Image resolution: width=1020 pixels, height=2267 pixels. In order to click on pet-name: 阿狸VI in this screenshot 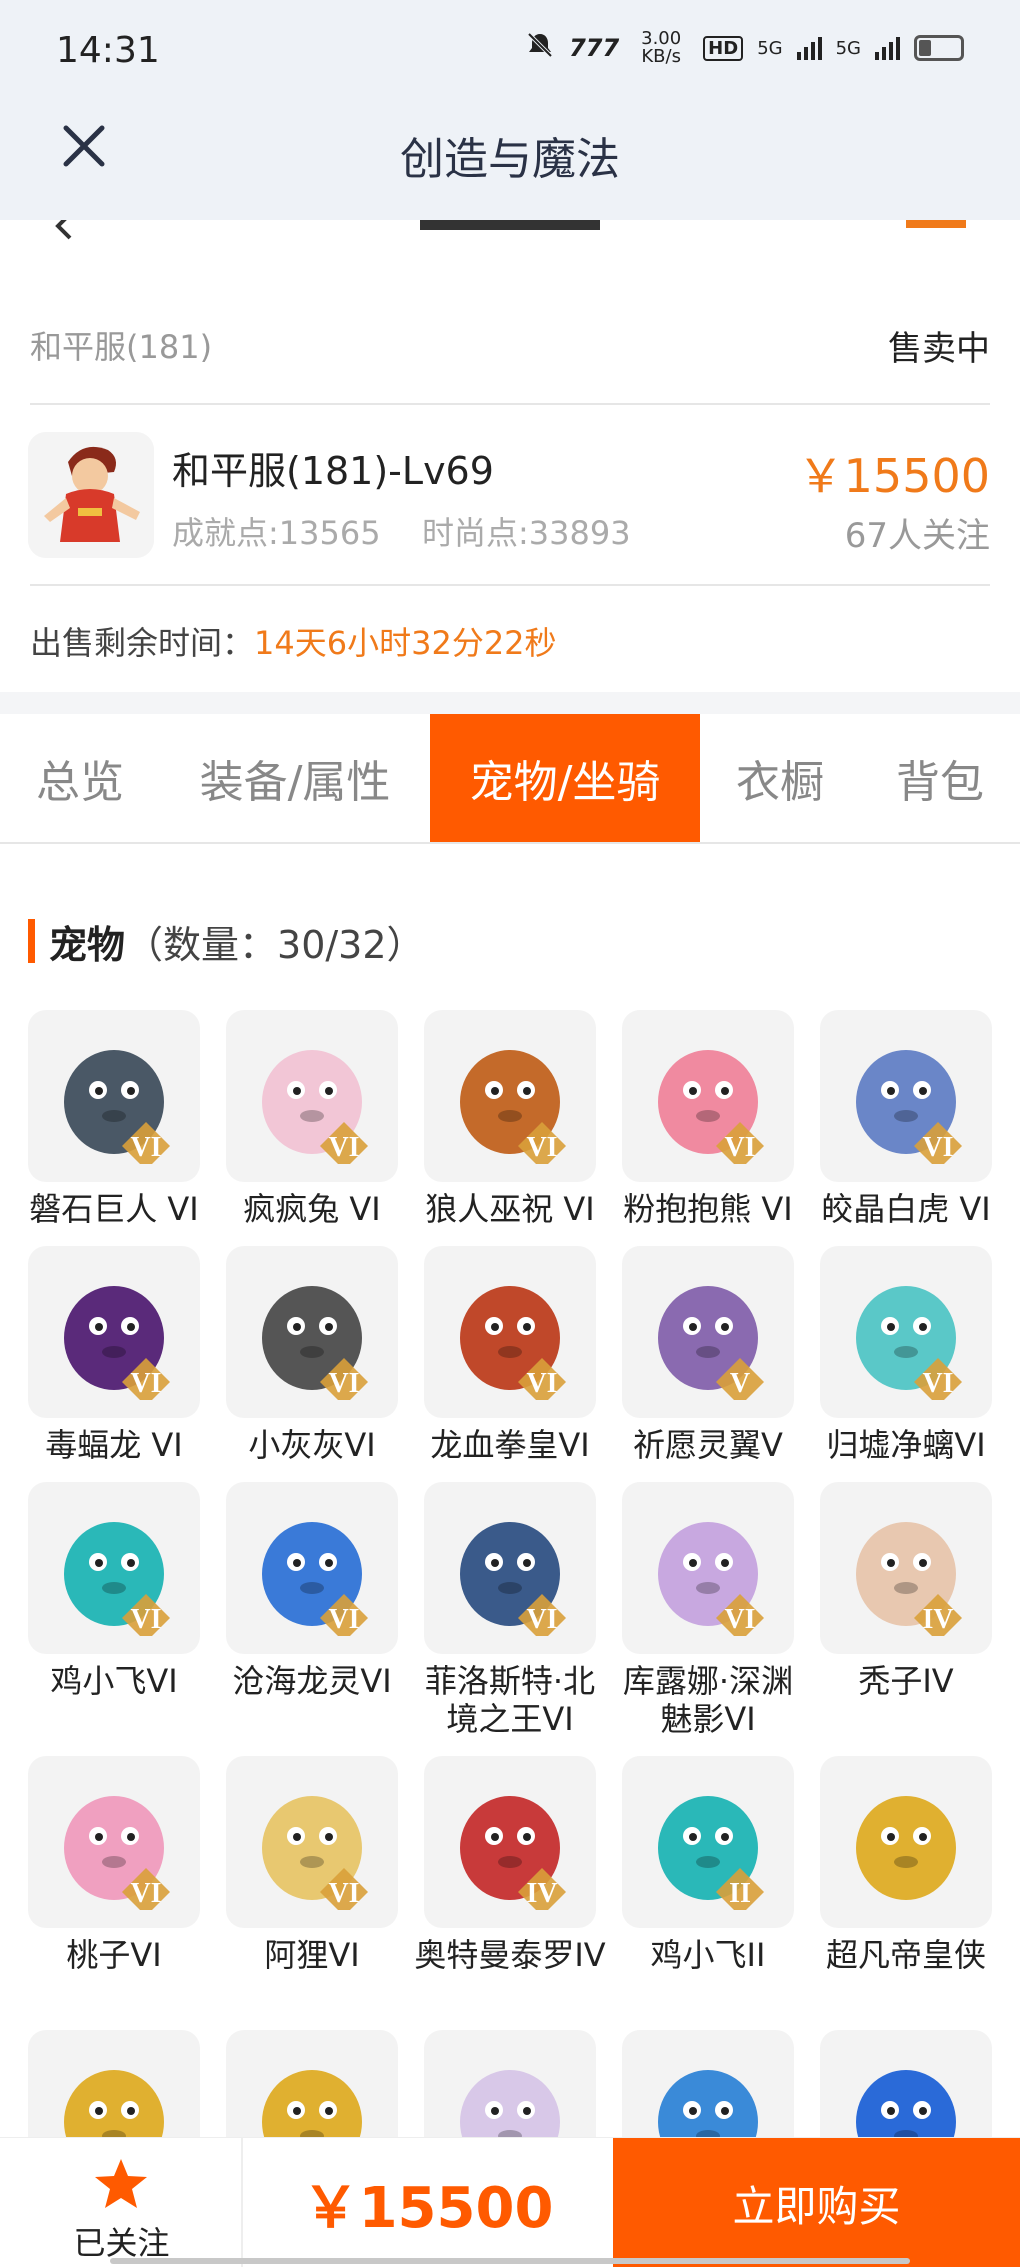, I will do `click(312, 1955)`.